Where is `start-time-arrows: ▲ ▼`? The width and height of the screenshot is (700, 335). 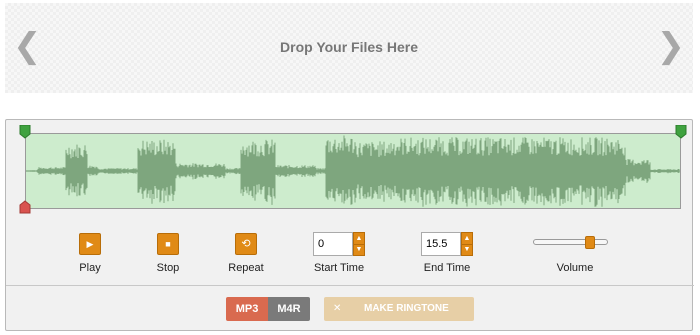 start-time-arrows: ▲ ▼ is located at coordinates (359, 244).